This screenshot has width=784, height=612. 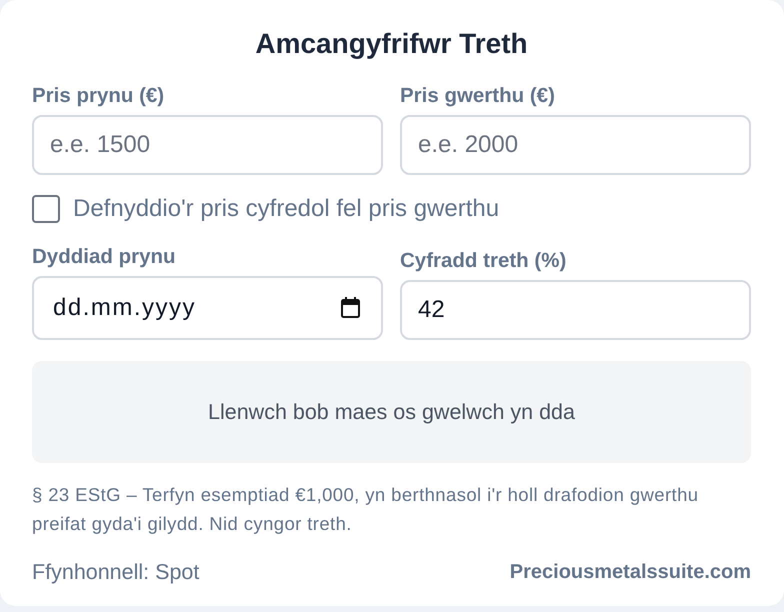 What do you see at coordinates (366, 509) in the screenshot?
I see `footnote-text: § 23 EStG – Terfyn esemptiad €1,000, yn berthnasol i'r holl drafodion gwerthu preifat gyda'i gilydd. Nid cyngor treth.` at bounding box center [366, 509].